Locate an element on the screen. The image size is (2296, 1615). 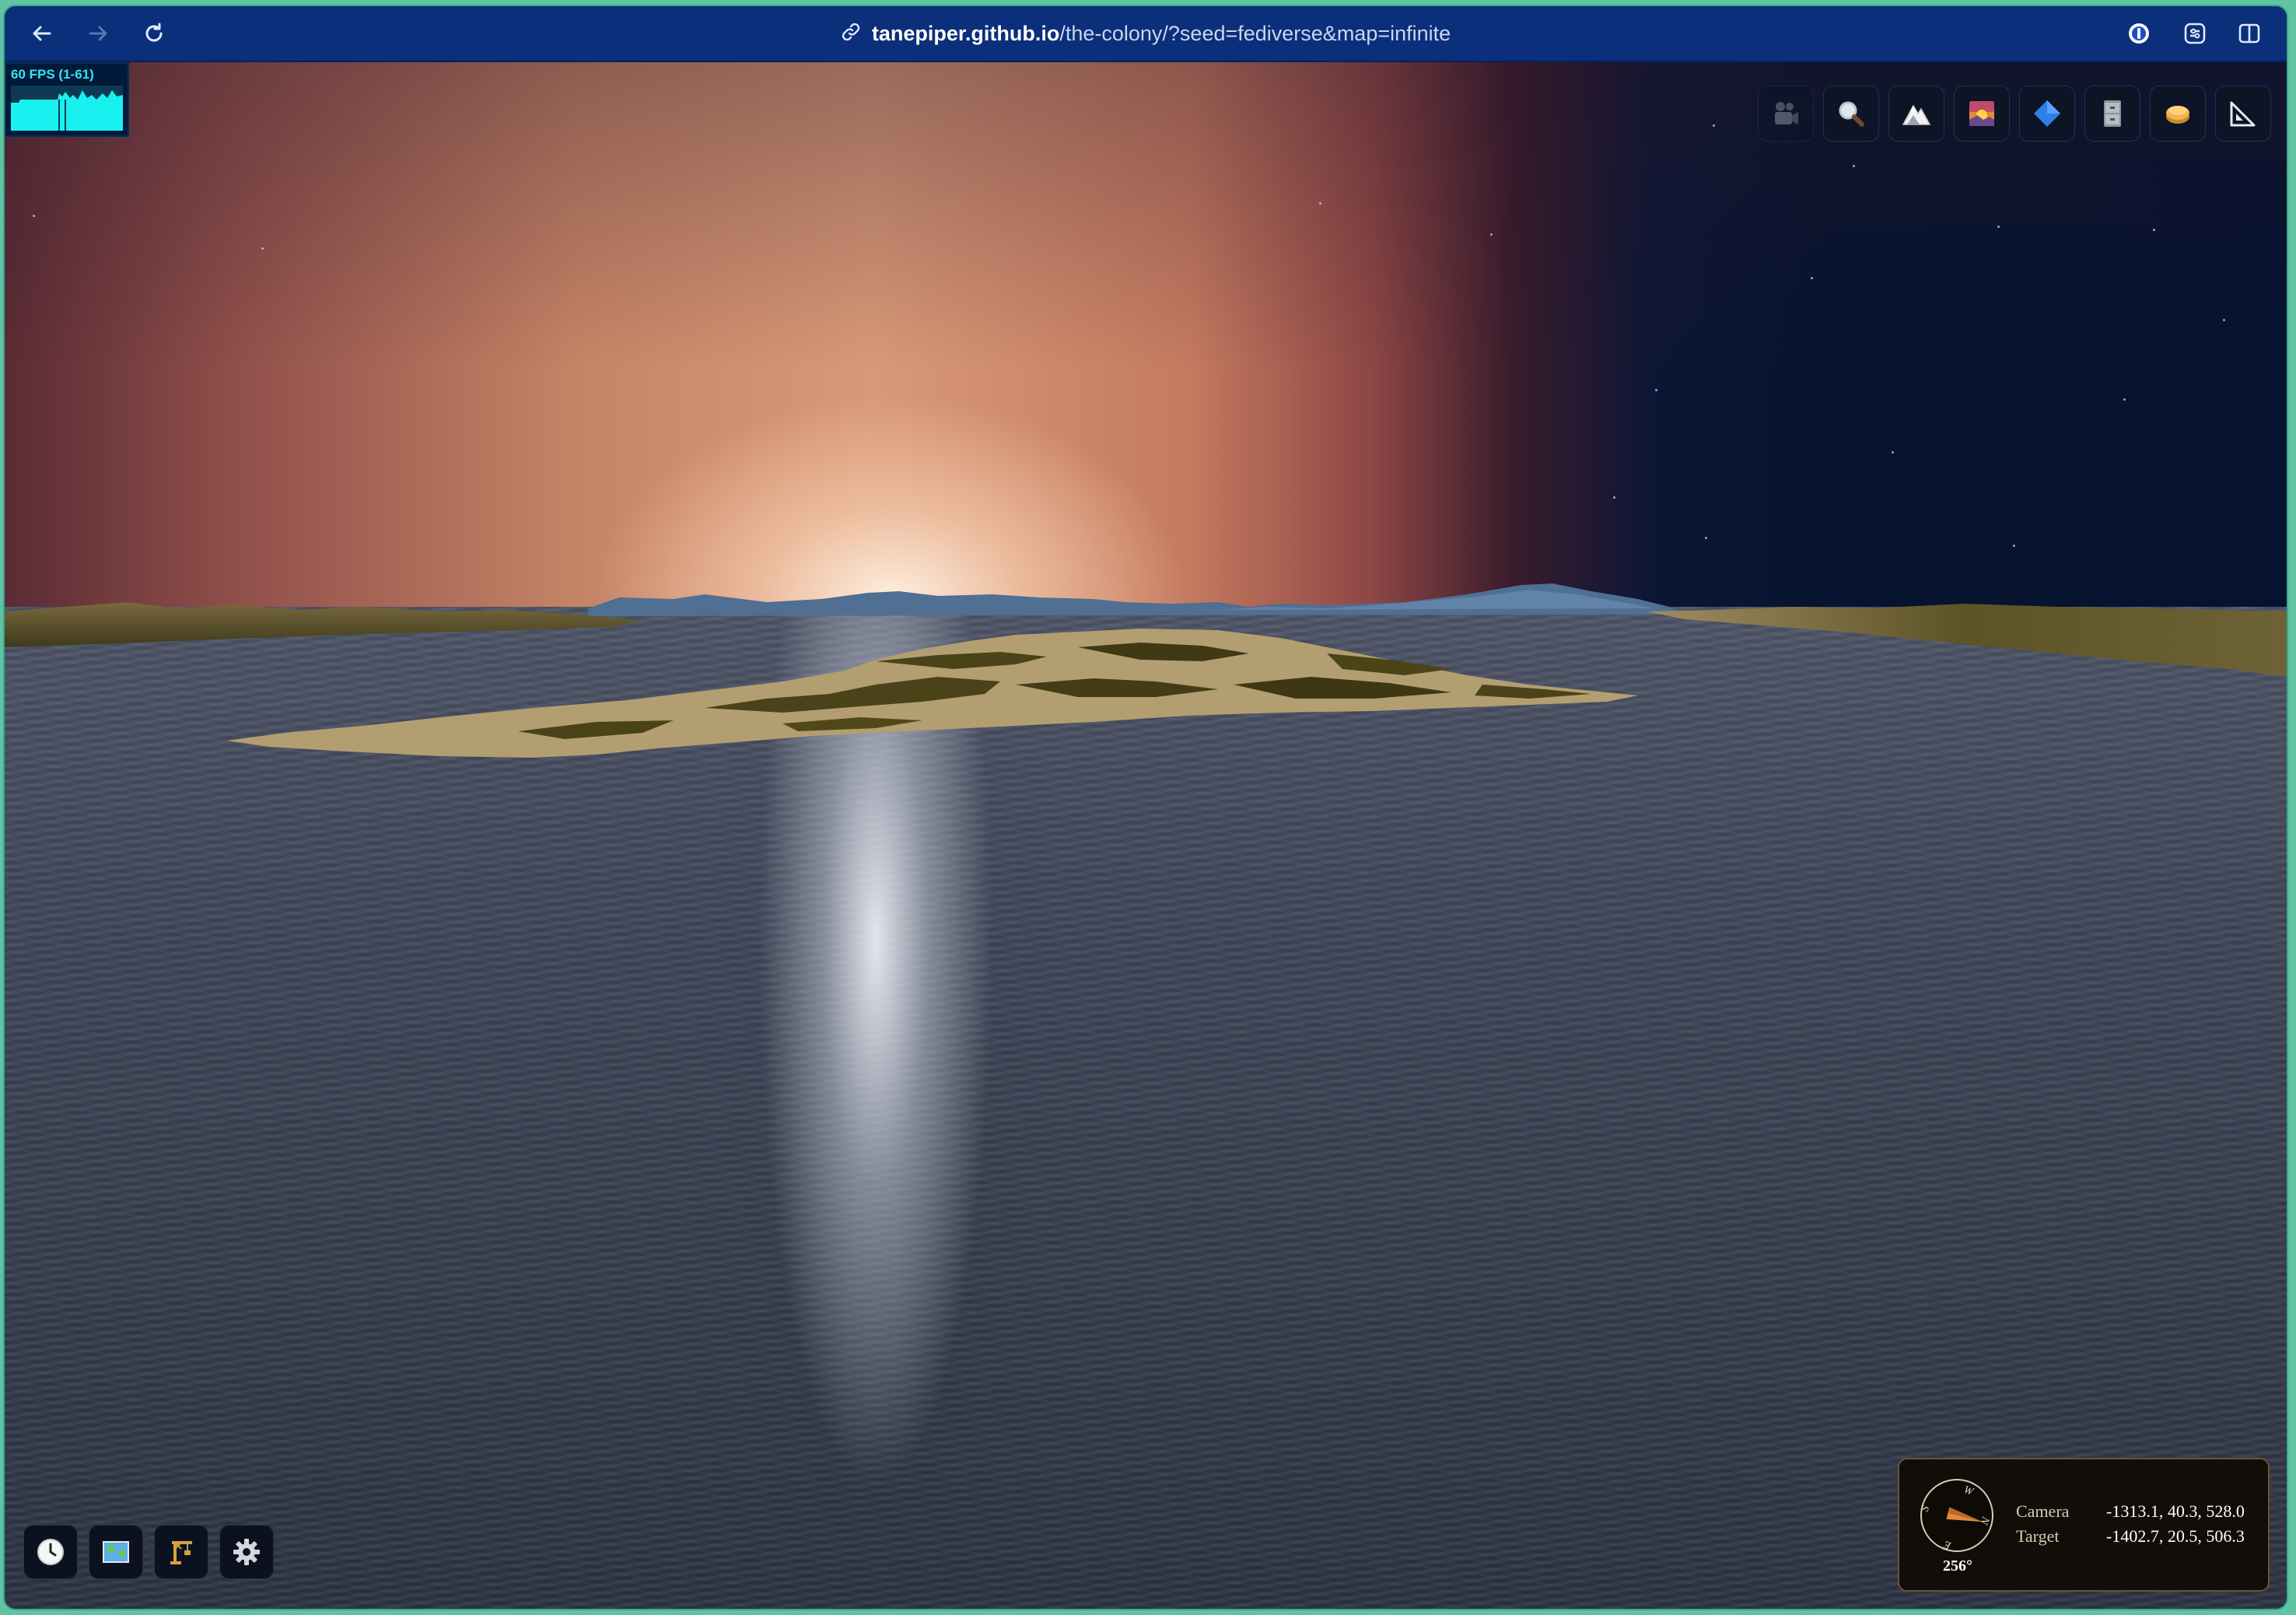
cookie-icon is located at coordinates (2177, 115).